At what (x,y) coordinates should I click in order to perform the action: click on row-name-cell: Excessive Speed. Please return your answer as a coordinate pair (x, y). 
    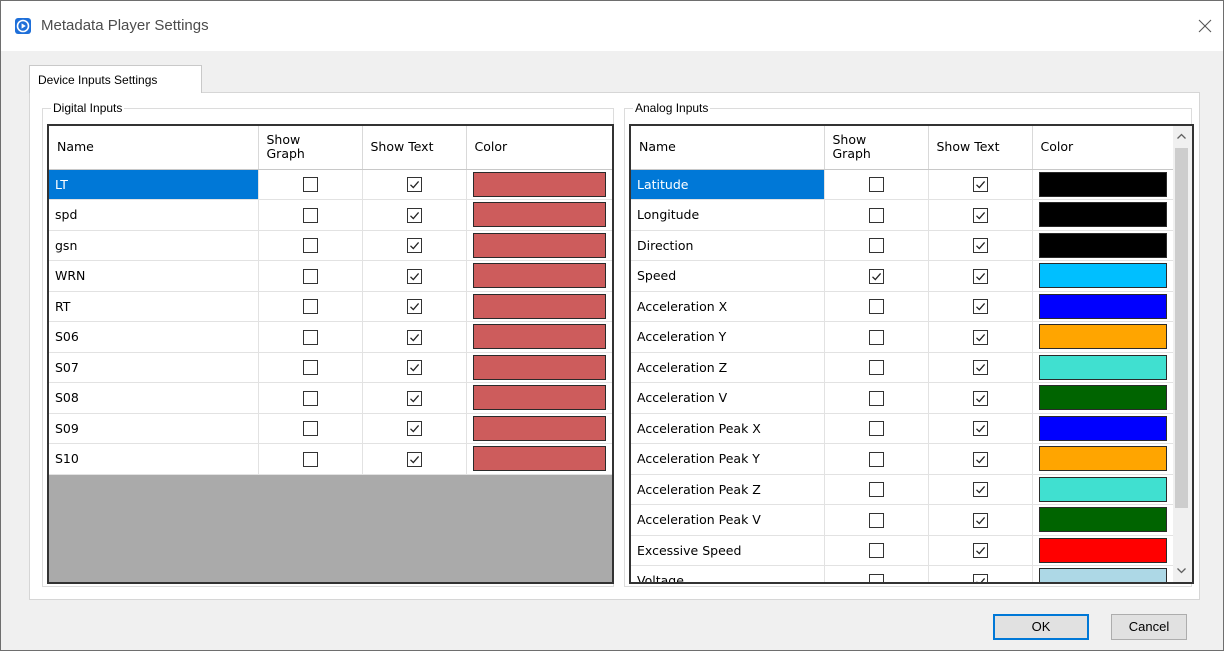
    Looking at the image, I should click on (728, 550).